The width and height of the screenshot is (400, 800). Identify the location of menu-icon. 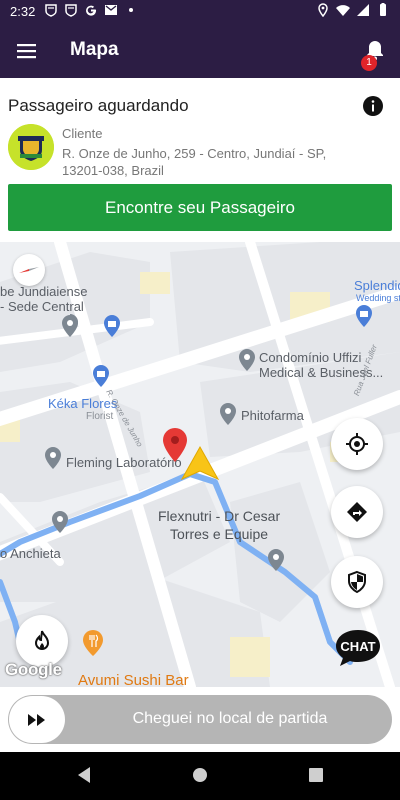
(27, 51).